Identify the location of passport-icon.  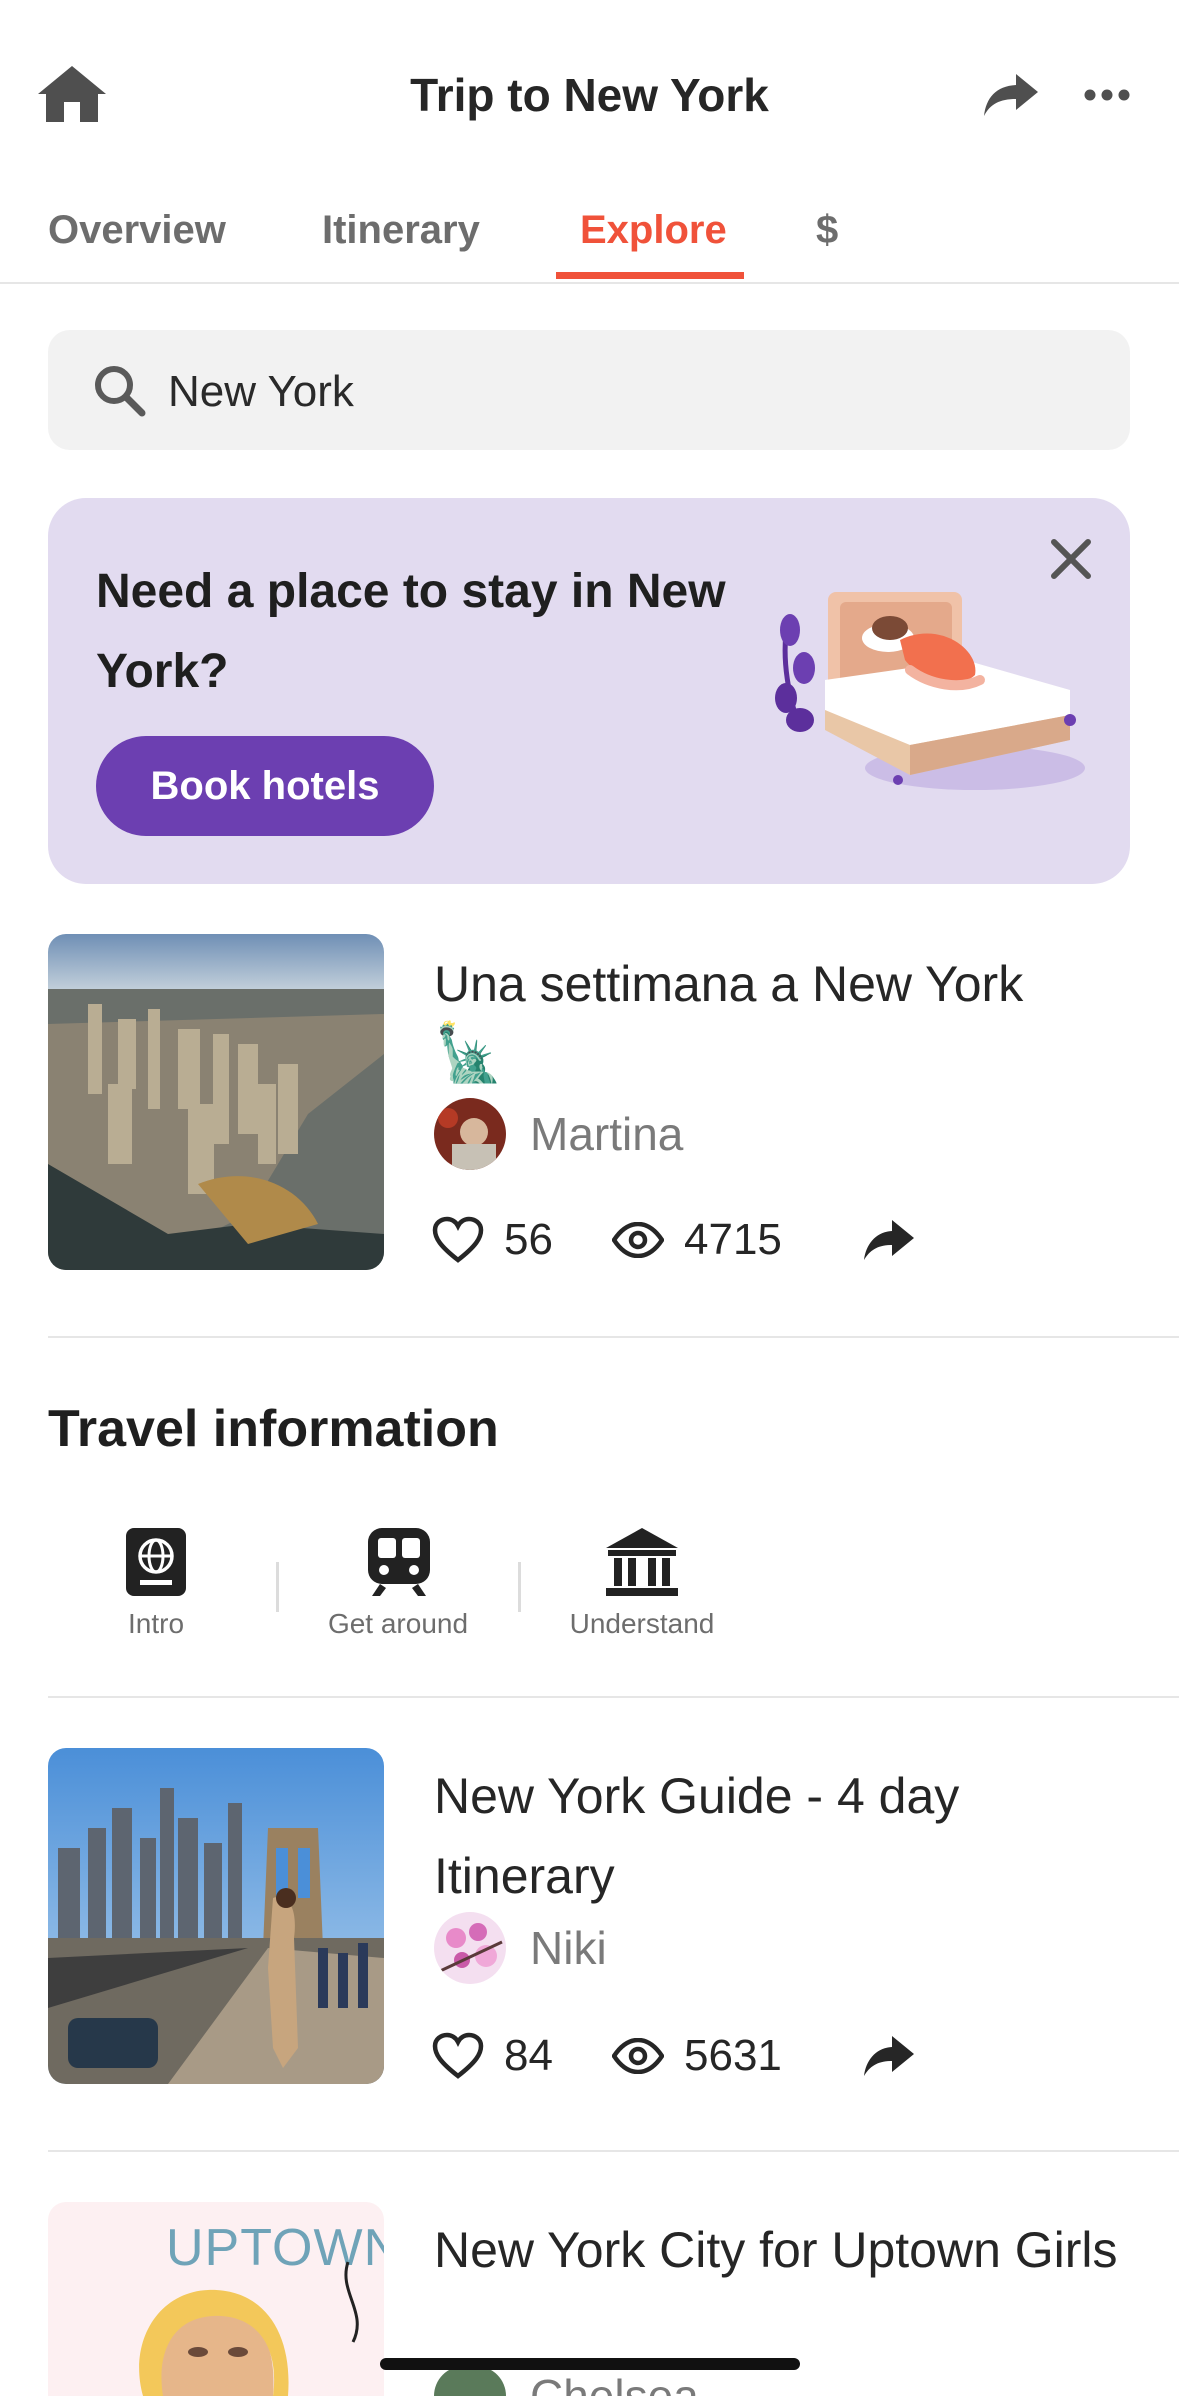
(156, 1562).